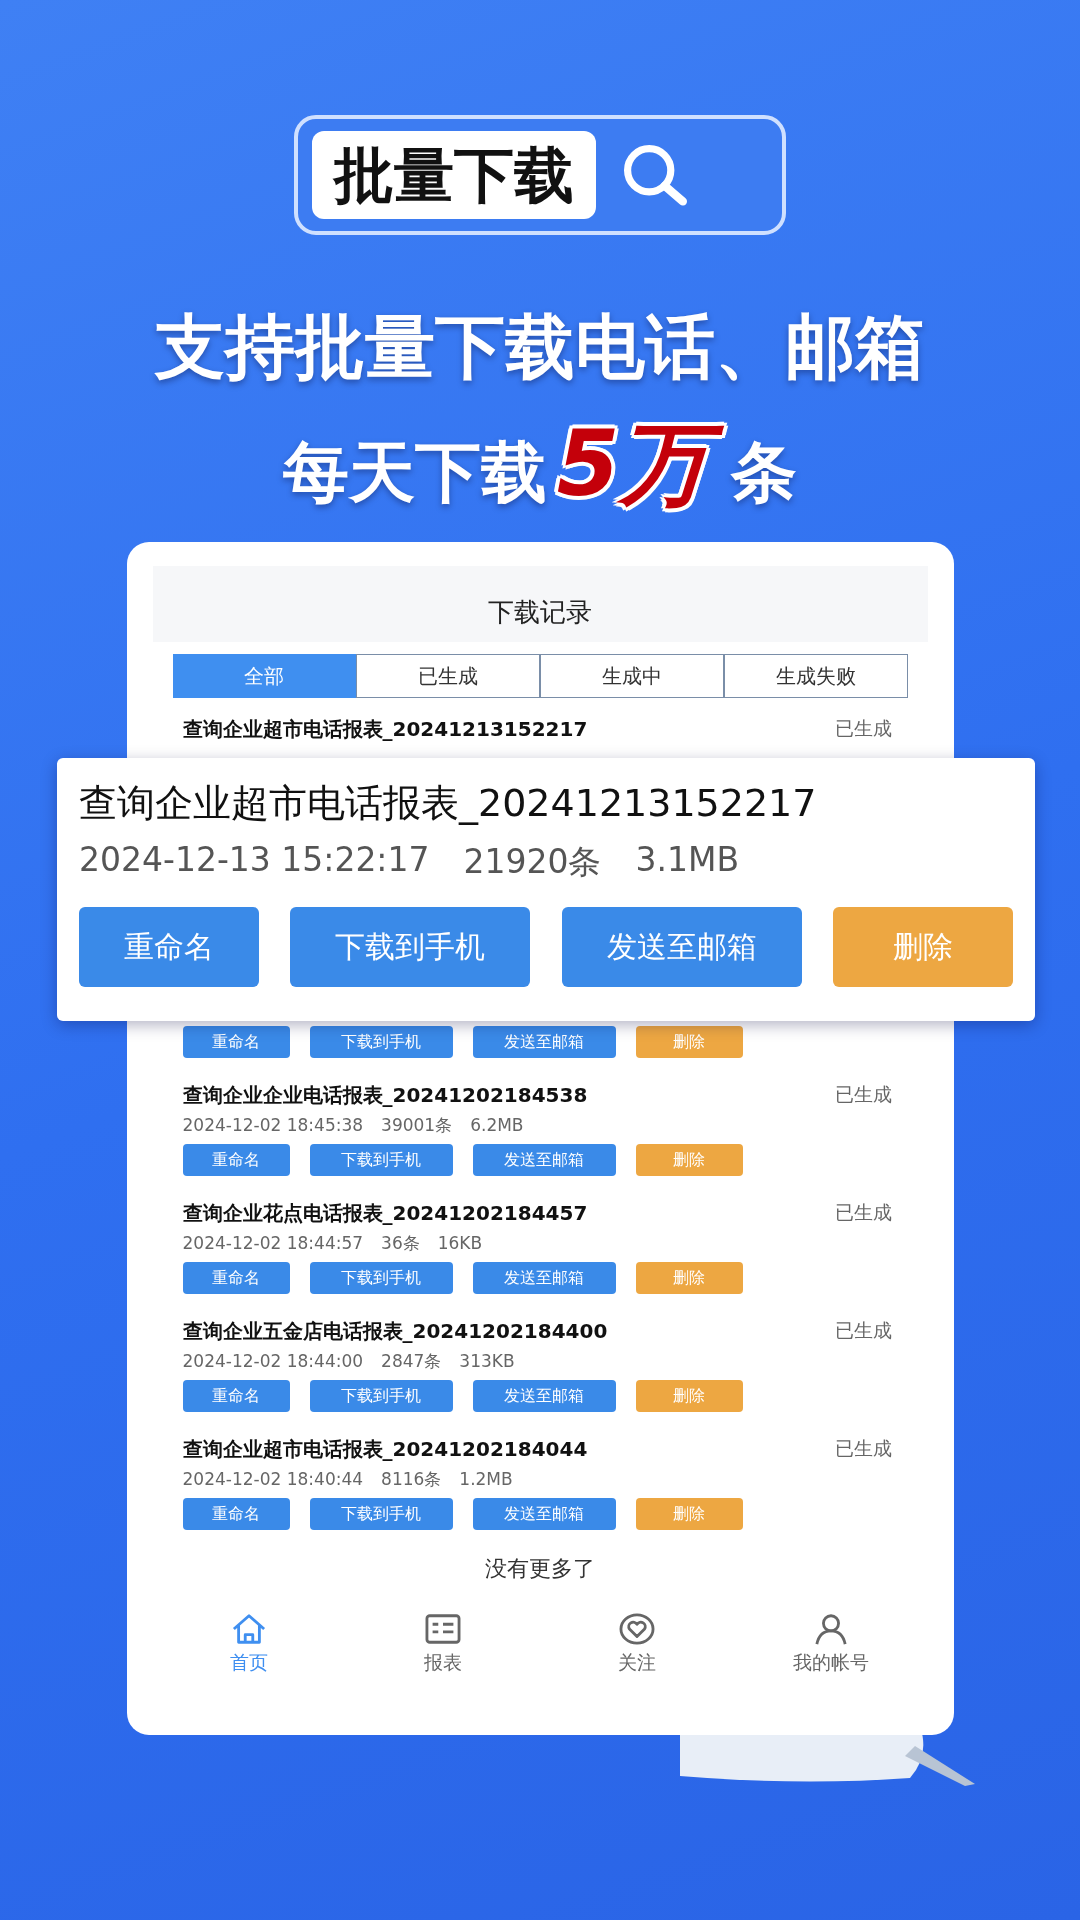 This screenshot has height=1920, width=1080. I want to click on record-count: 21920条, so click(532, 862).